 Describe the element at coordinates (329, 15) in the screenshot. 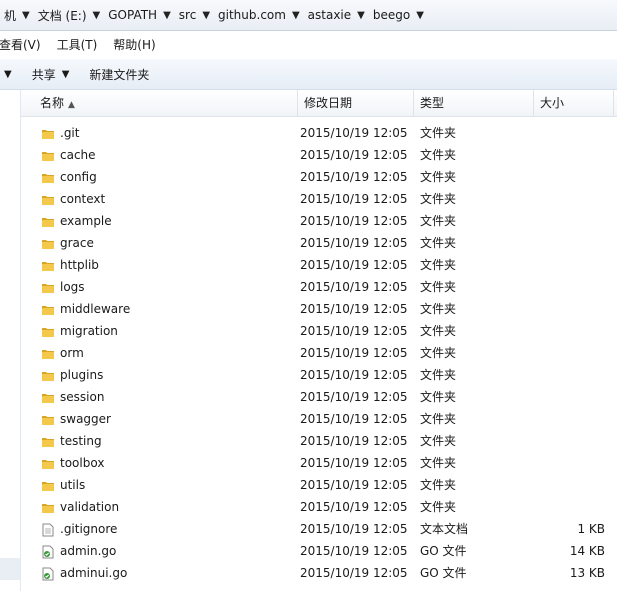

I see `breadcrumb-label: astaxie` at that location.